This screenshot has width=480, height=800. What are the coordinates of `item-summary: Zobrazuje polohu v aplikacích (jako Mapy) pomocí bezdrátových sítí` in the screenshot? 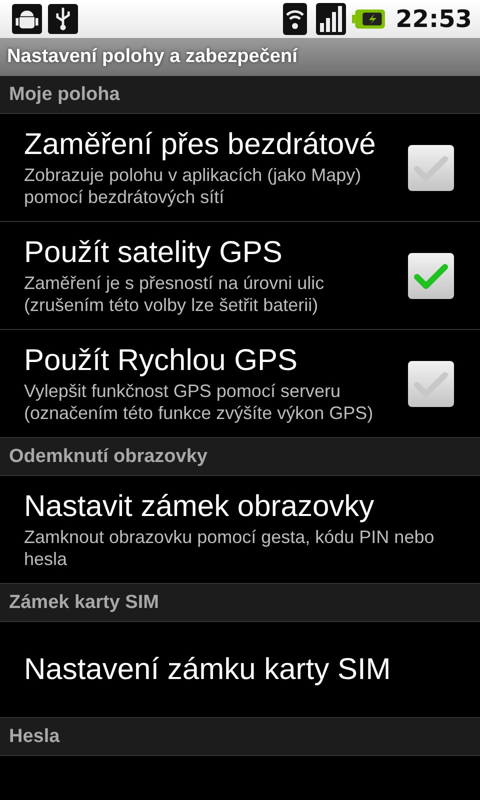 It's located at (193, 186).